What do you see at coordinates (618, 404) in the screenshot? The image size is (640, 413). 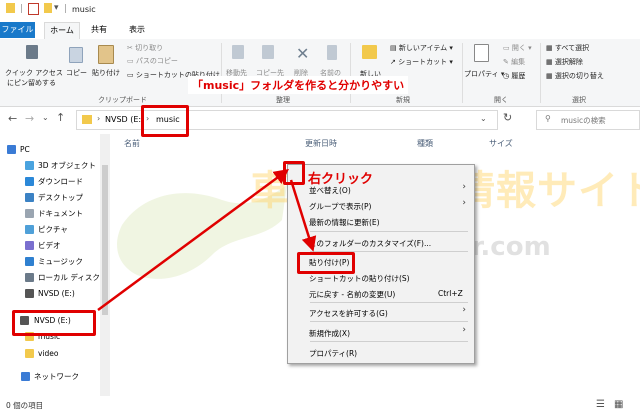 I see `large-icons-view-icon: ▦` at bounding box center [618, 404].